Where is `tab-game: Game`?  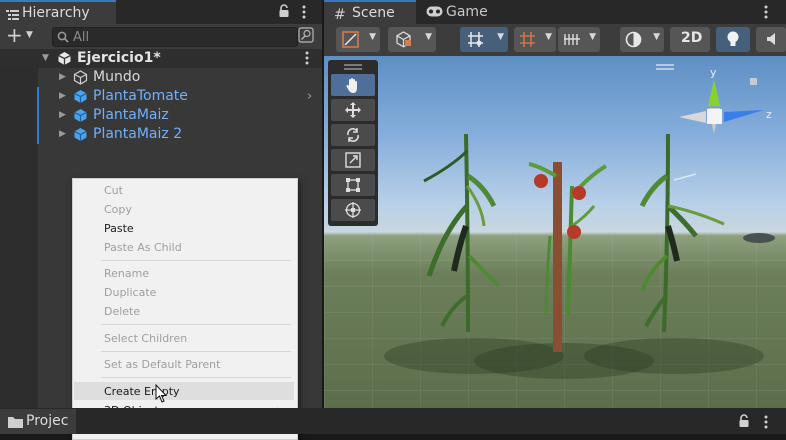 tab-game: Game is located at coordinates (460, 12).